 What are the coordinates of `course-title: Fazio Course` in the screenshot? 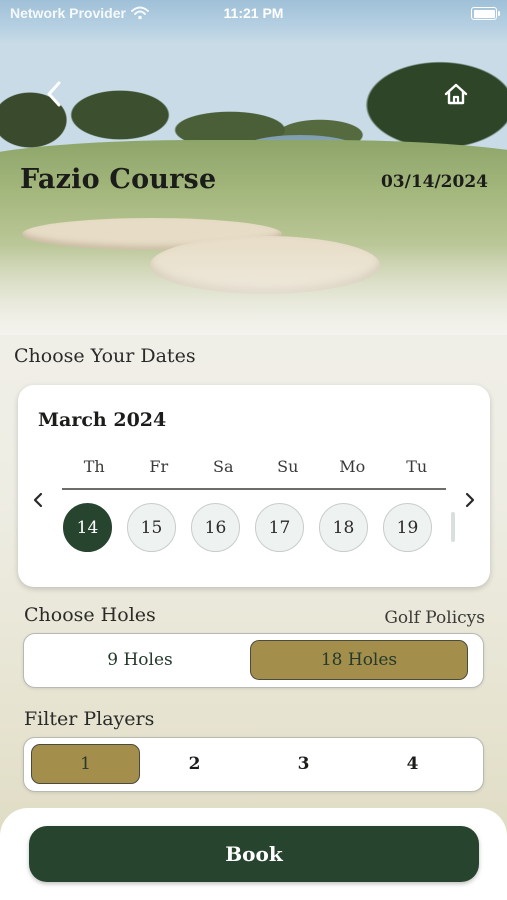 It's located at (118, 179).